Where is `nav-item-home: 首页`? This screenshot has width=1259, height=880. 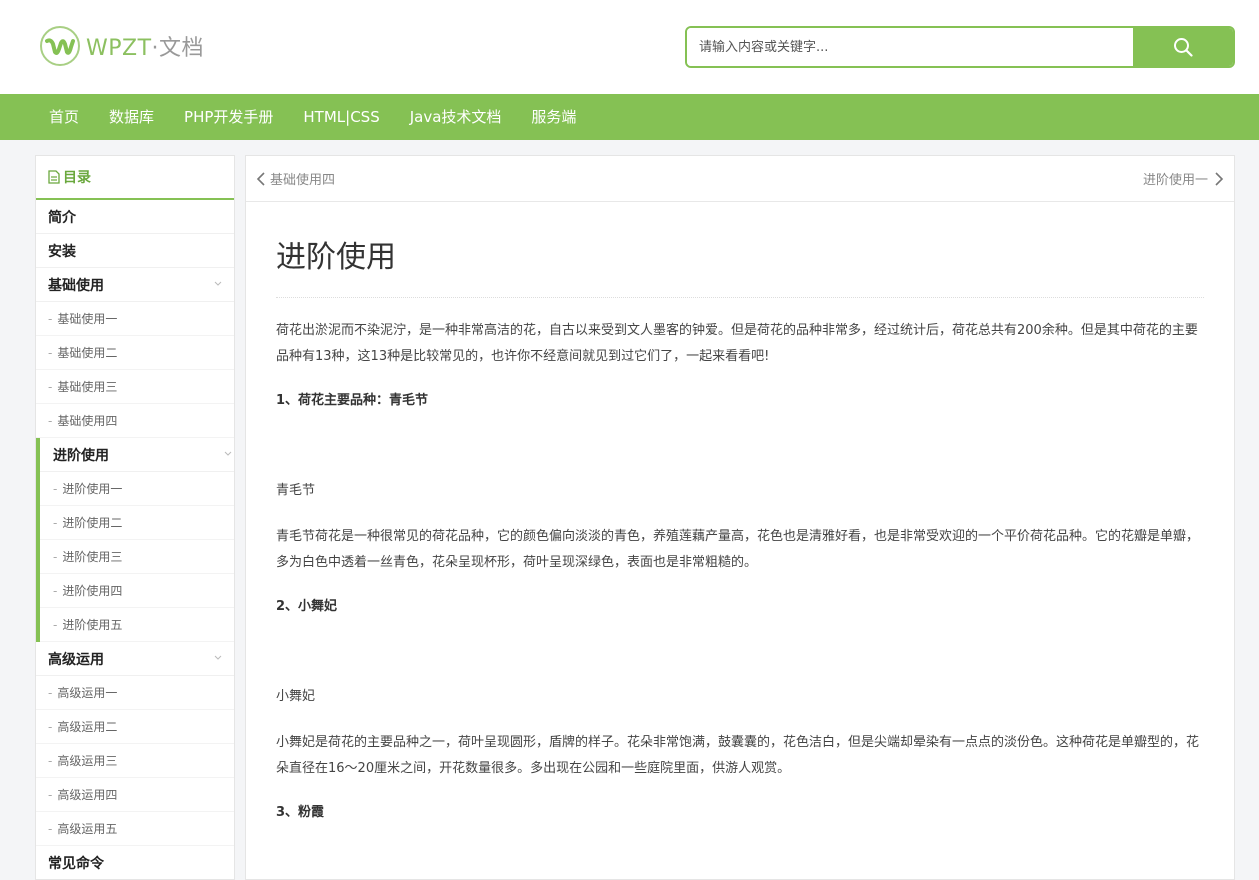
nav-item-home: 首页 is located at coordinates (64, 117).